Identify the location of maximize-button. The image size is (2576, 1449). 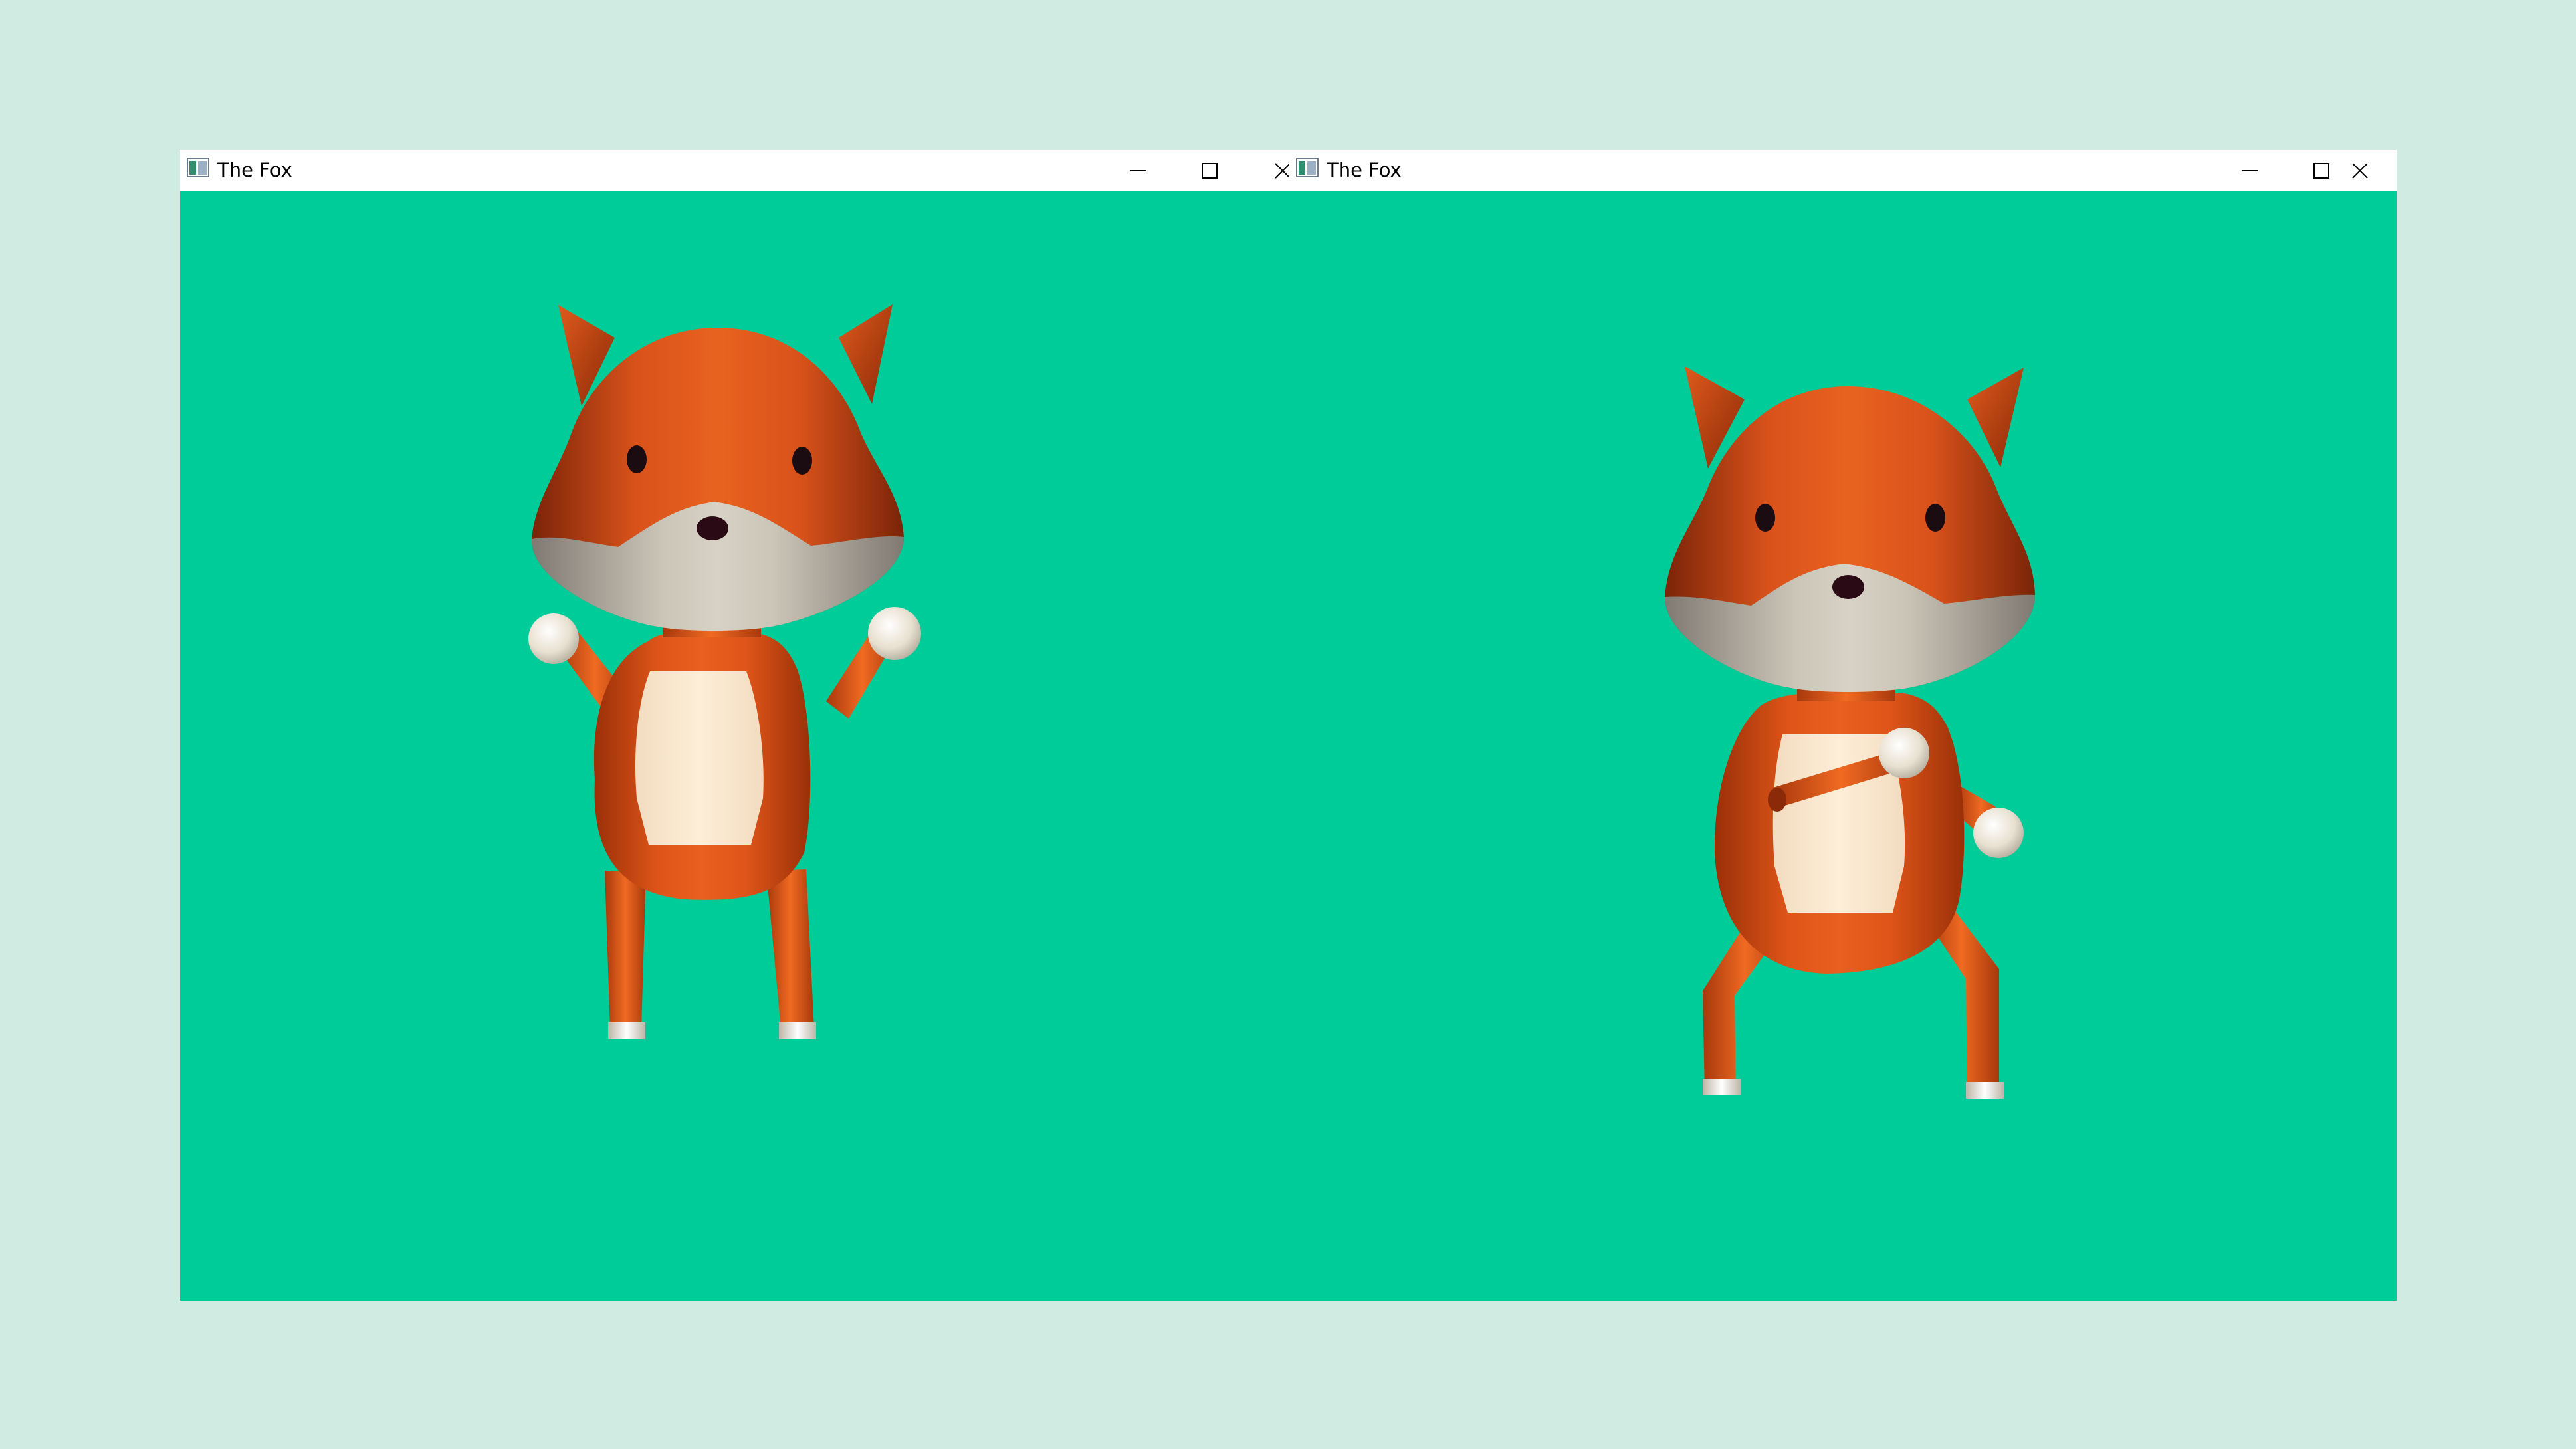
(1209, 170).